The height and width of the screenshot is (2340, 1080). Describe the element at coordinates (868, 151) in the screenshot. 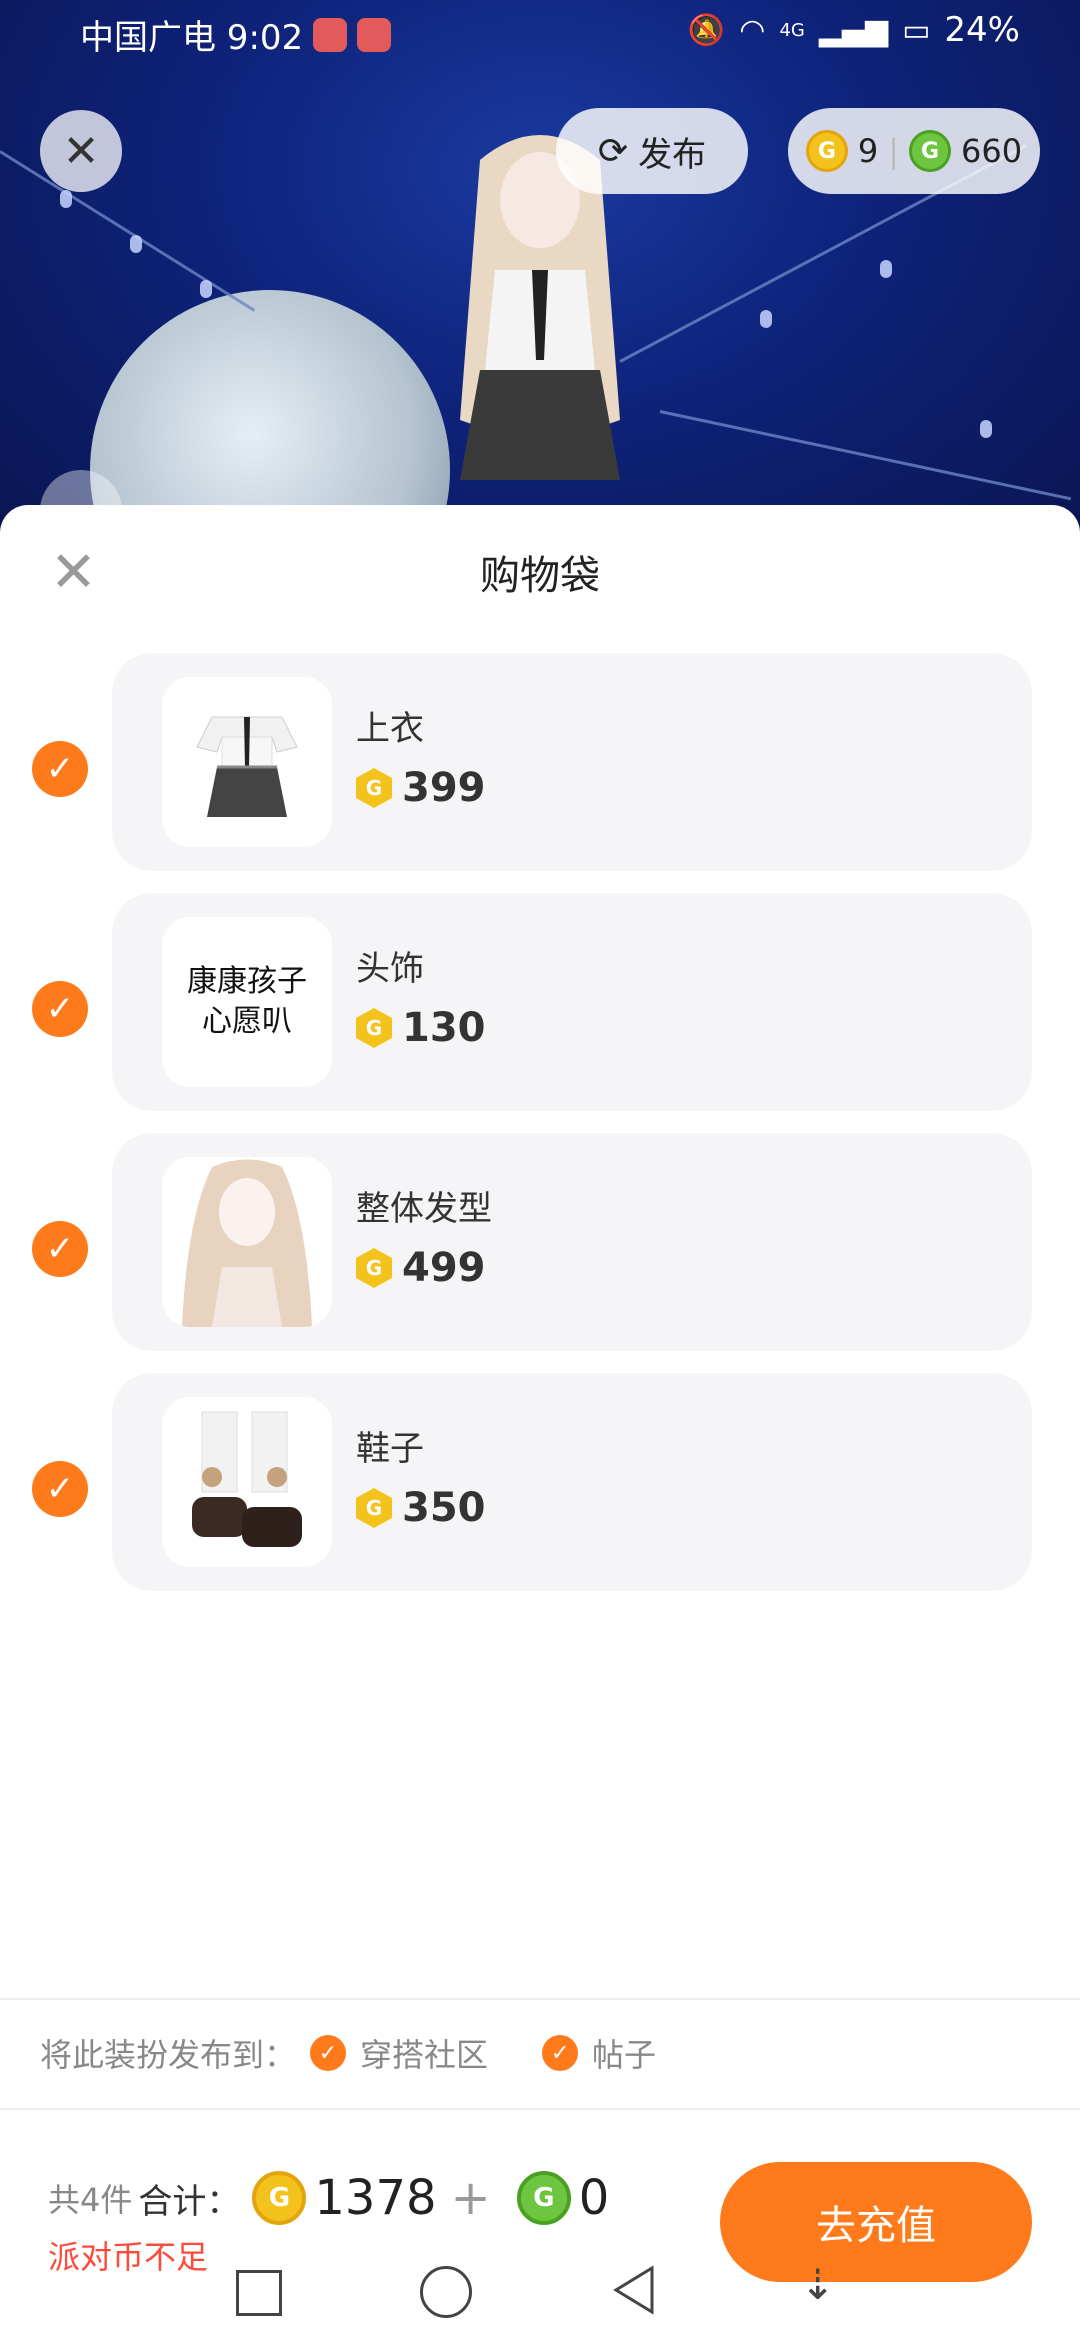

I see `gold-balance: 9` at that location.